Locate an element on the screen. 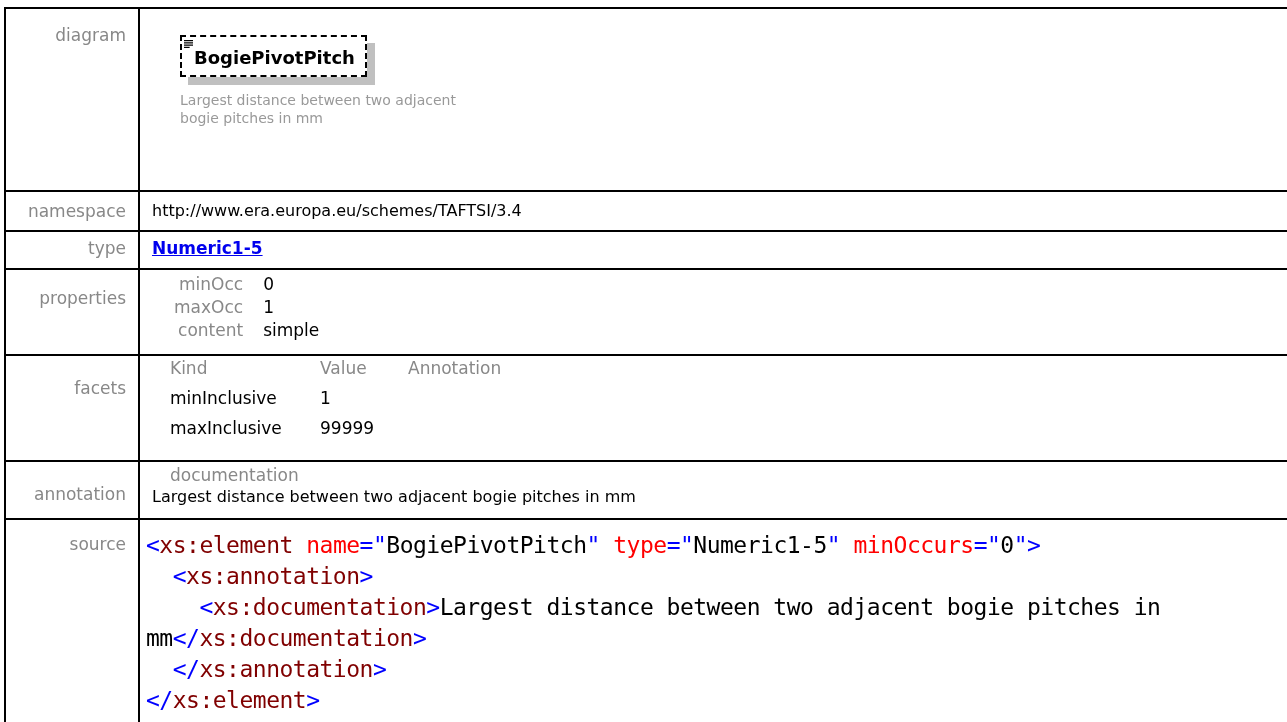 The height and width of the screenshot is (722, 1287). element-description: Largest distance between two adjacent bogie pitches in mm is located at coordinates (318, 109).